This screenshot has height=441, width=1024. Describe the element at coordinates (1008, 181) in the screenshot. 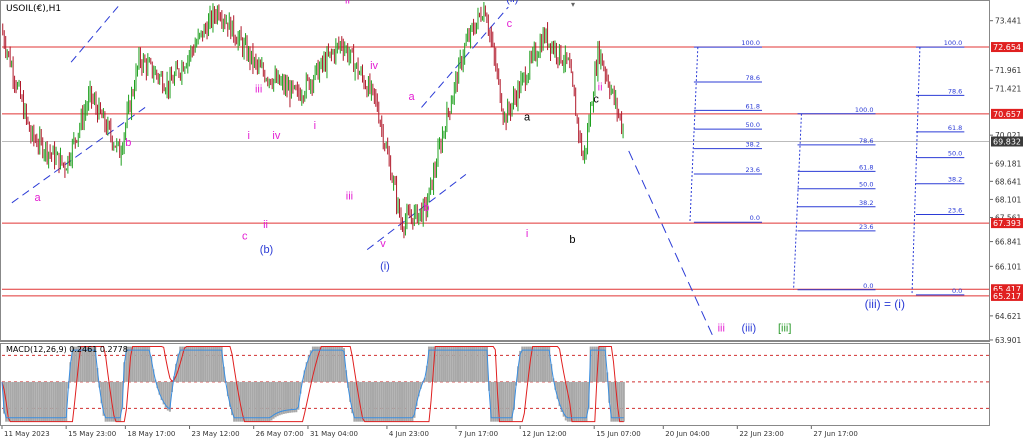

I see `price-tick-label: 68.641` at that location.